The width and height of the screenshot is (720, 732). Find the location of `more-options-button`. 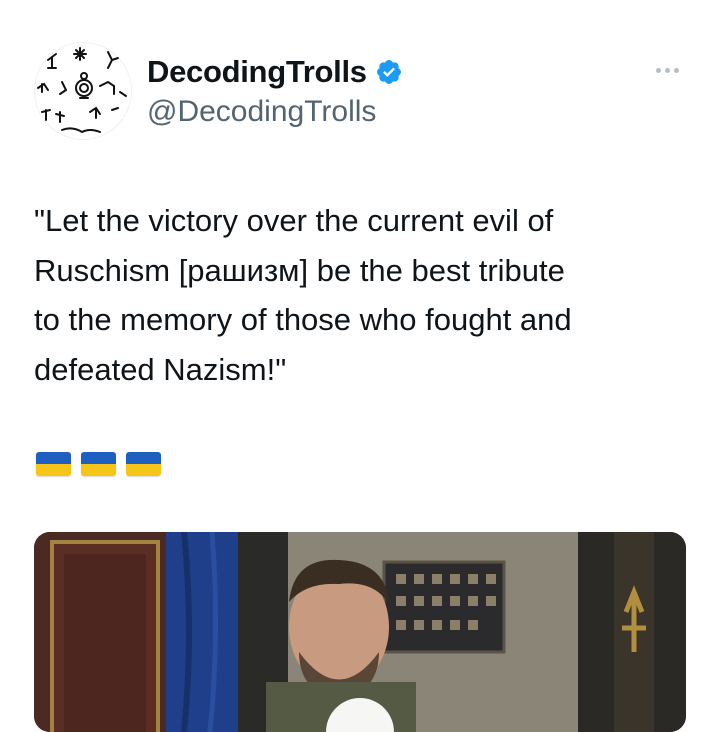

more-options-button is located at coordinates (671, 70).